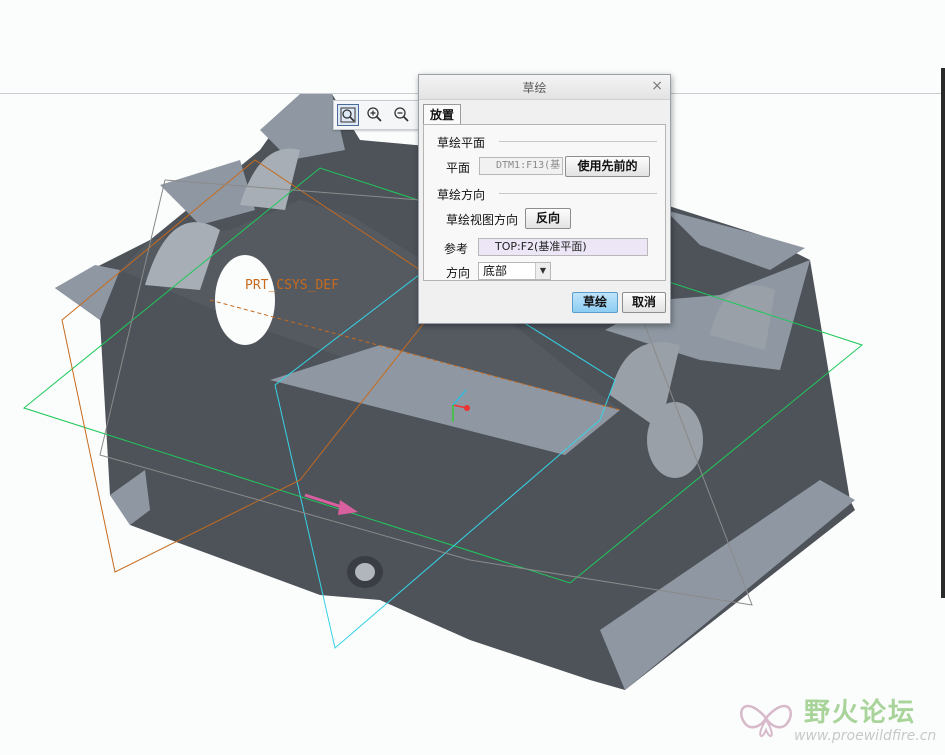 This screenshot has width=945, height=755. Describe the element at coordinates (657, 86) in the screenshot. I see `close-icon: ×` at that location.